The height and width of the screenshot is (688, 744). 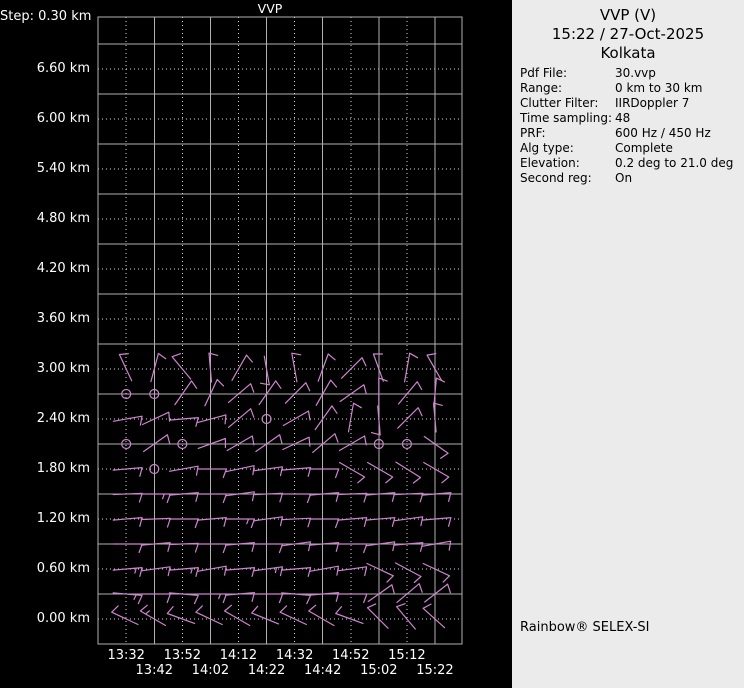 What do you see at coordinates (322, 670) in the screenshot?
I see `x-axis-label: 14:42` at bounding box center [322, 670].